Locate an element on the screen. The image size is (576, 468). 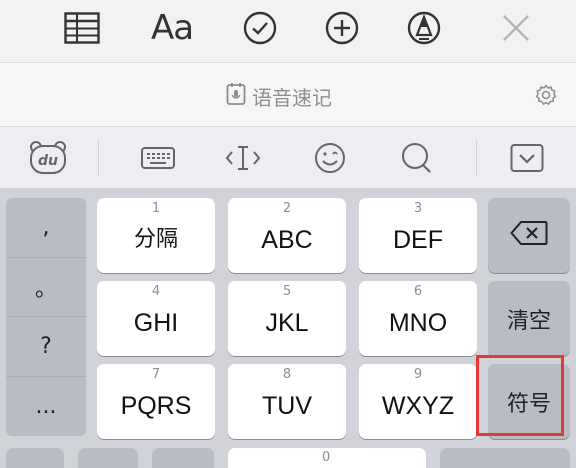
key-3: 3 DEF is located at coordinates (418, 235).